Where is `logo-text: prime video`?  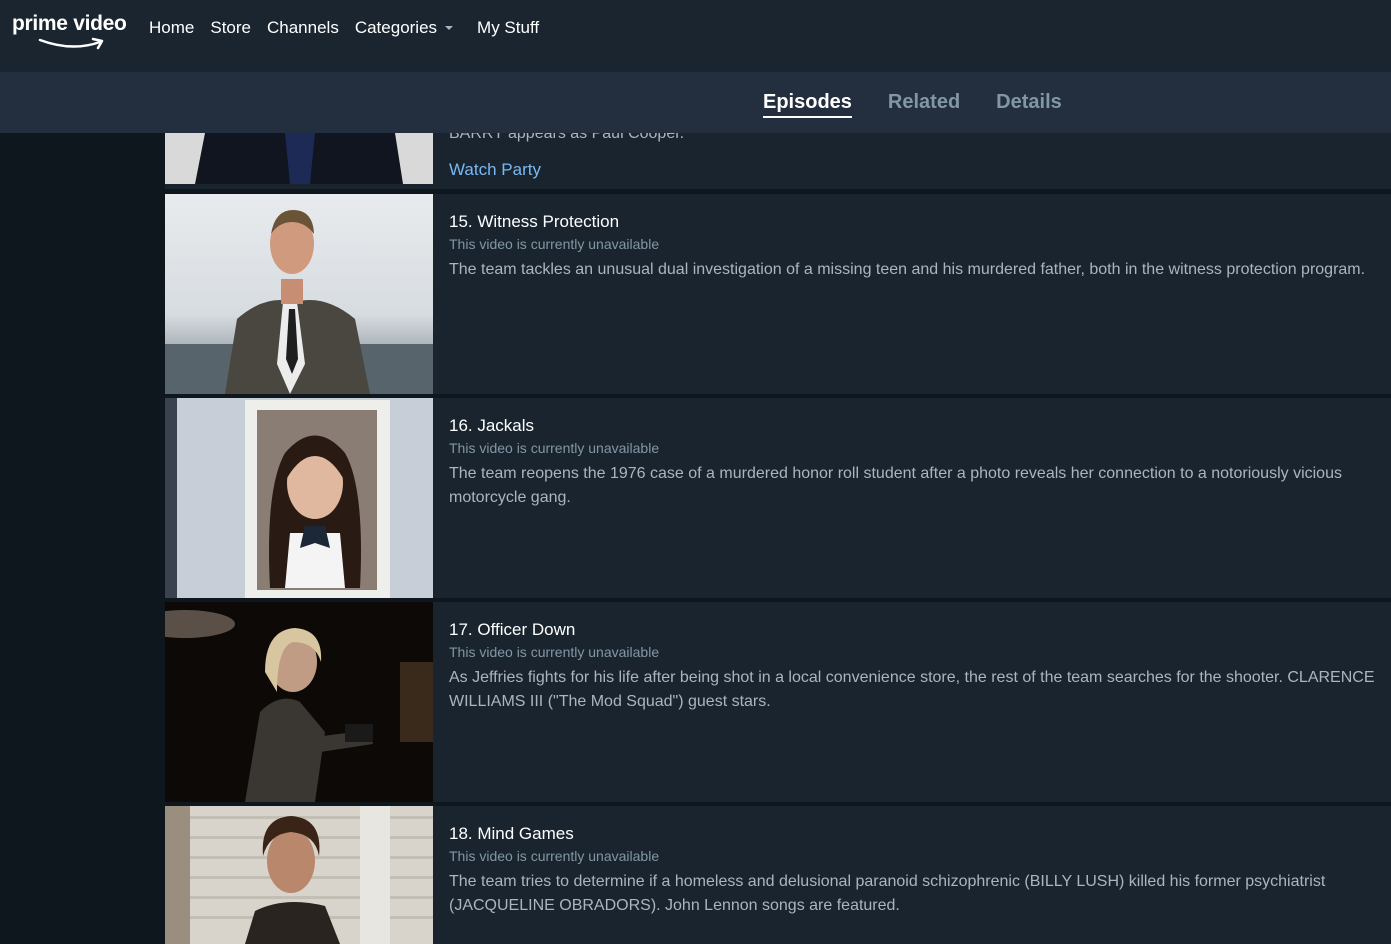
logo-text: prime video is located at coordinates (69, 23).